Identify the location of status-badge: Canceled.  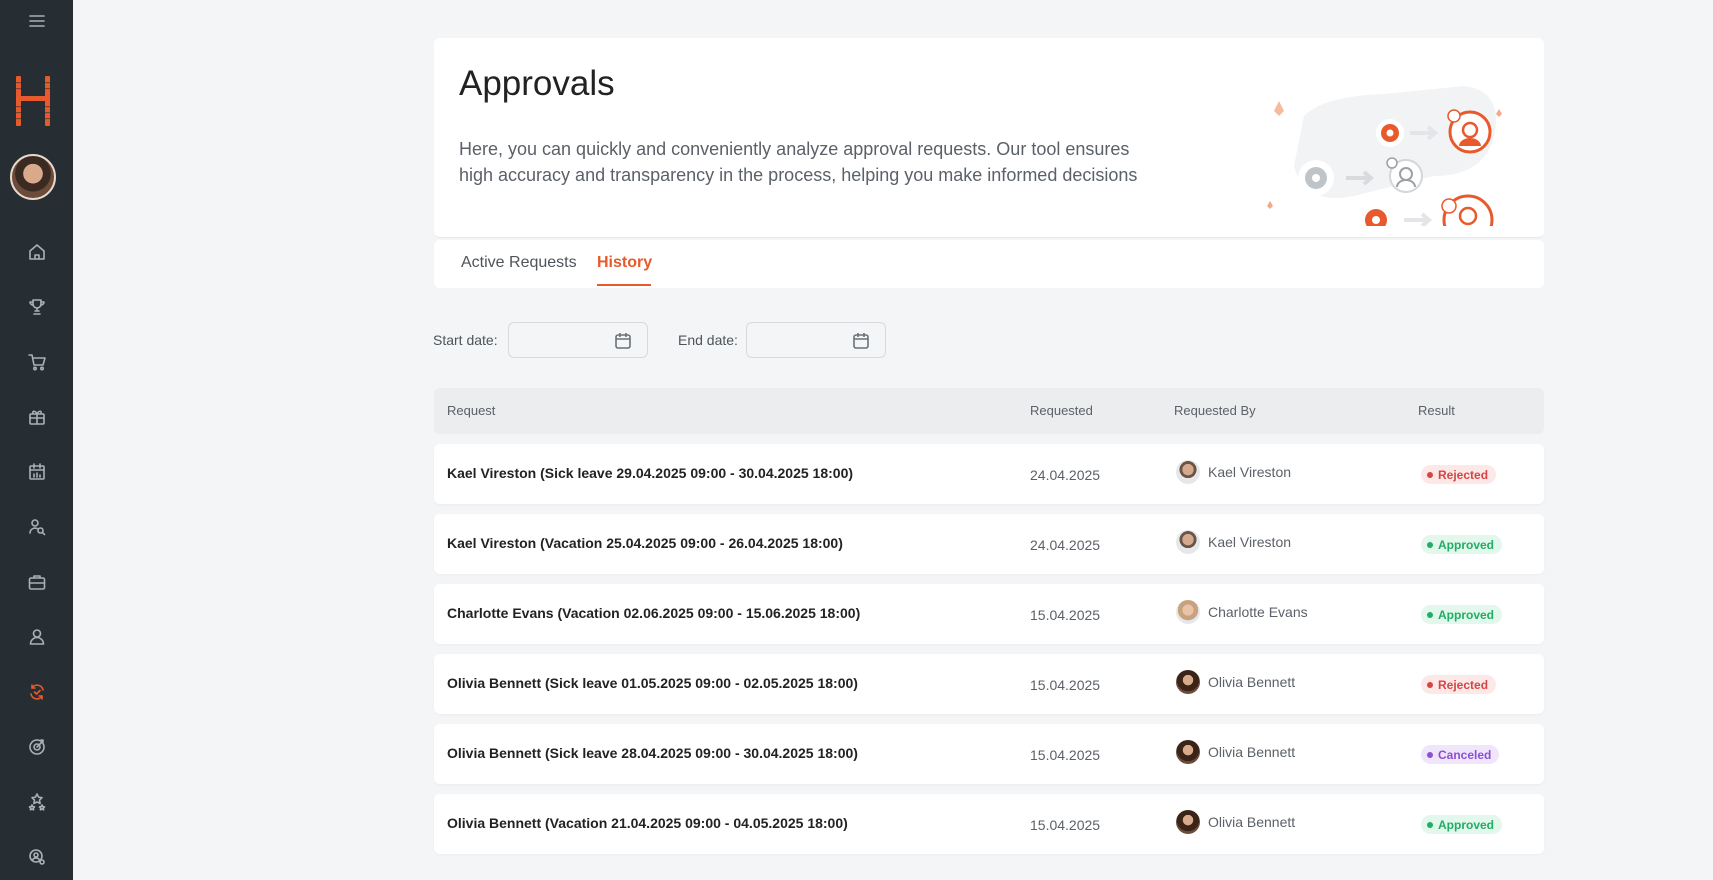
(1460, 754).